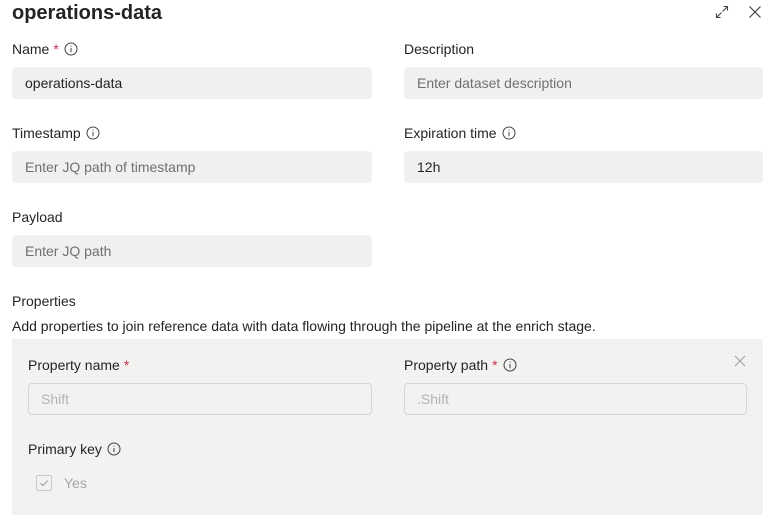  I want to click on timestamp-input, so click(192, 167).